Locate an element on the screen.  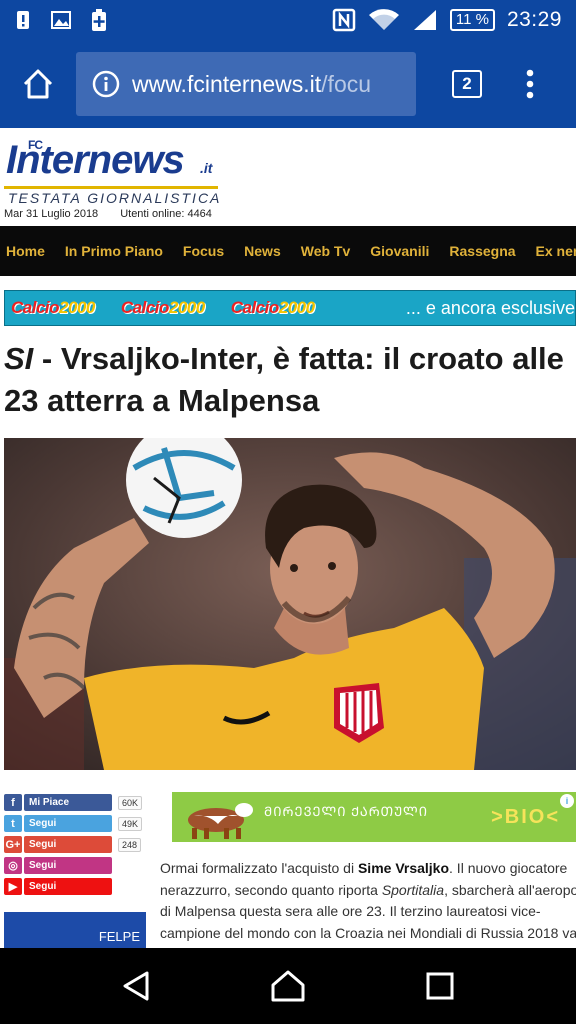
tab-switcher-button: 2 is located at coordinates (467, 84).